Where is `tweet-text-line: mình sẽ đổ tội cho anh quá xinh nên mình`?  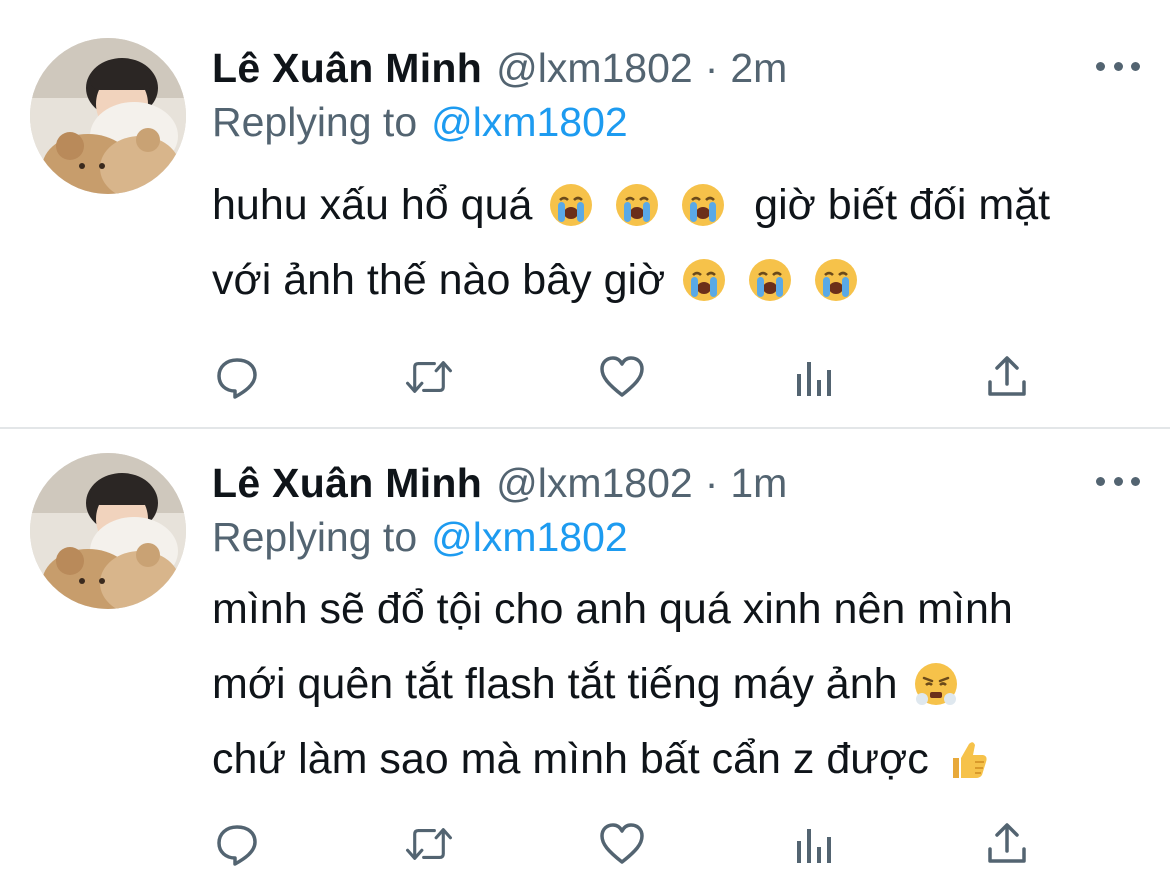 tweet-text-line: mình sẽ đổ tội cho anh quá xinh nên mình is located at coordinates (672, 609).